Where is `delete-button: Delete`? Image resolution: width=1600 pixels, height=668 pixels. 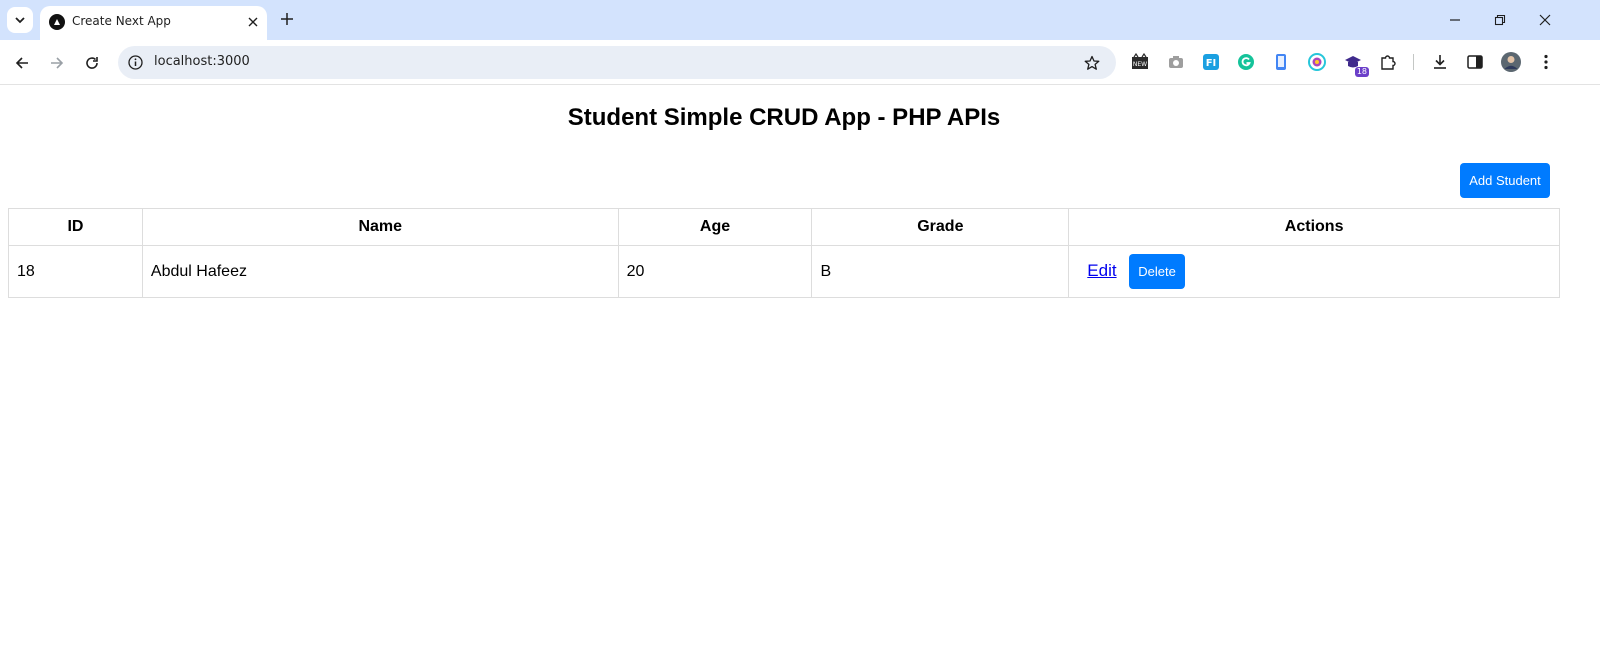
delete-button: Delete is located at coordinates (1157, 271).